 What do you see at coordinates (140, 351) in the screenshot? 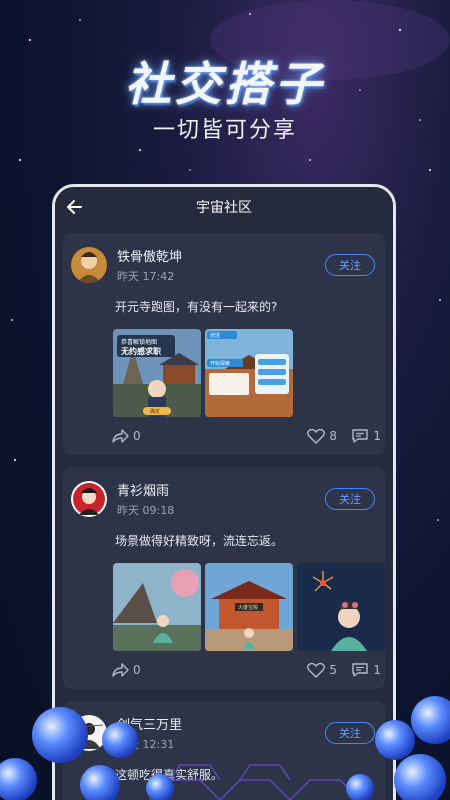
I see `image-caption: 无约感求职` at bounding box center [140, 351].